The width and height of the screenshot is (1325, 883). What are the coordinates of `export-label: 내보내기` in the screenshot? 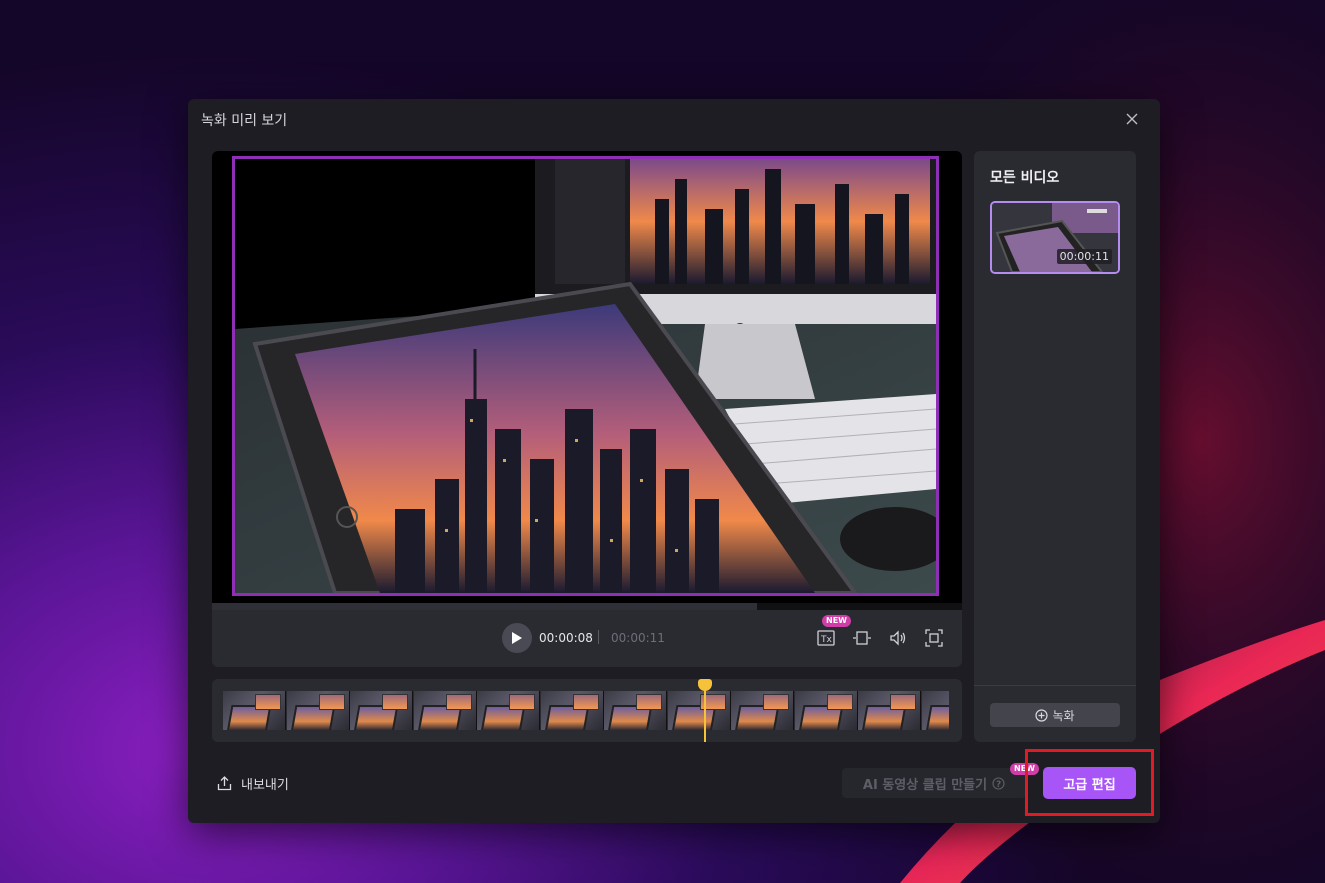 It's located at (265, 785).